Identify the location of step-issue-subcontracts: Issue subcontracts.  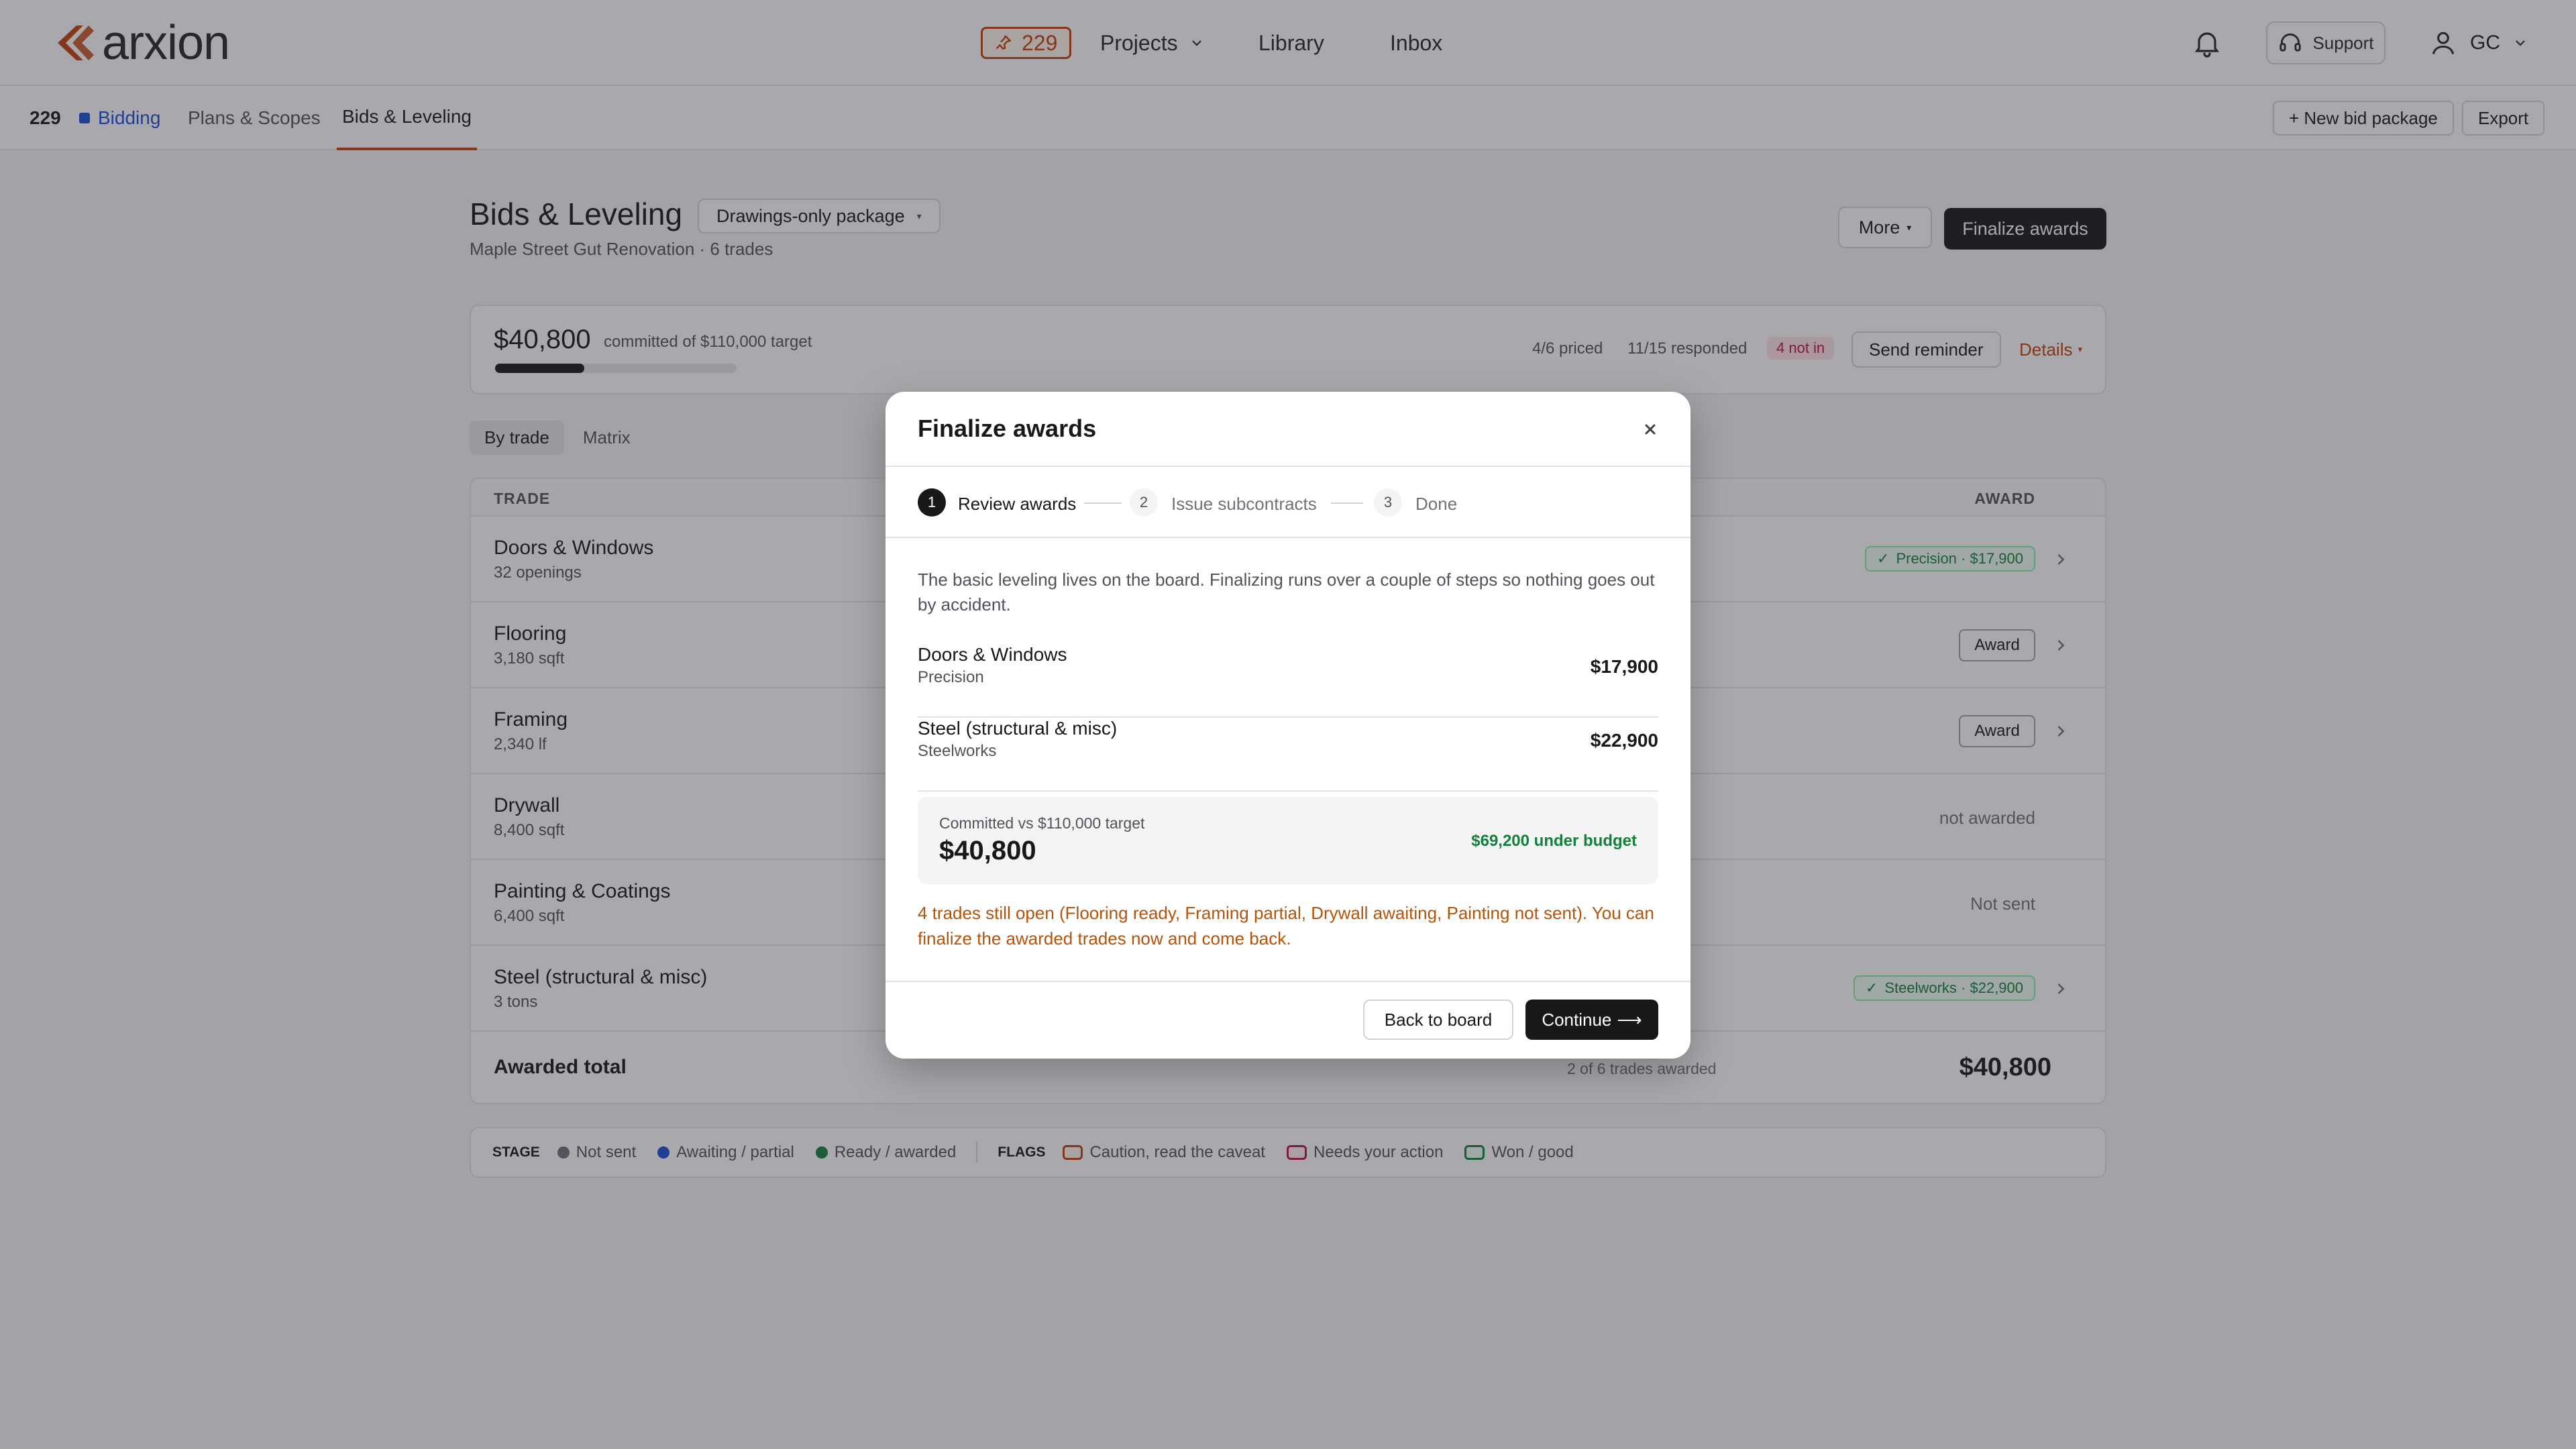
(1244, 504).